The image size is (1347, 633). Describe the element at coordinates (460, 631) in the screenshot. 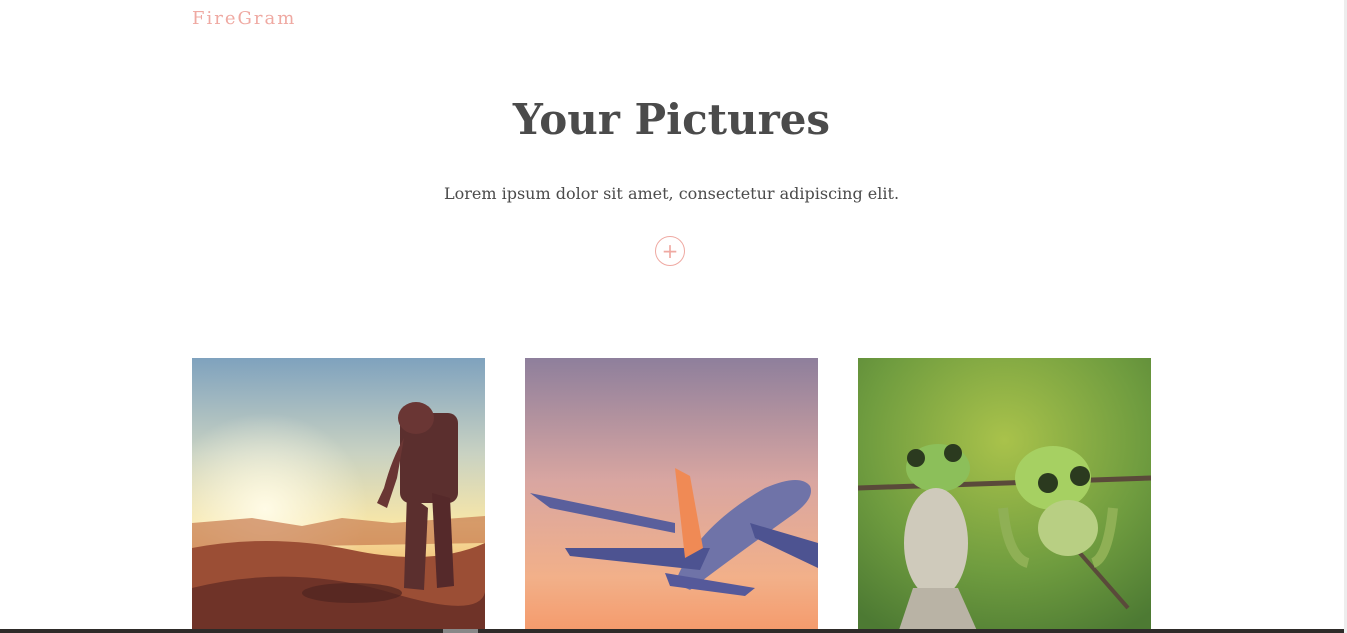

I see `scrollbar-thumb` at that location.